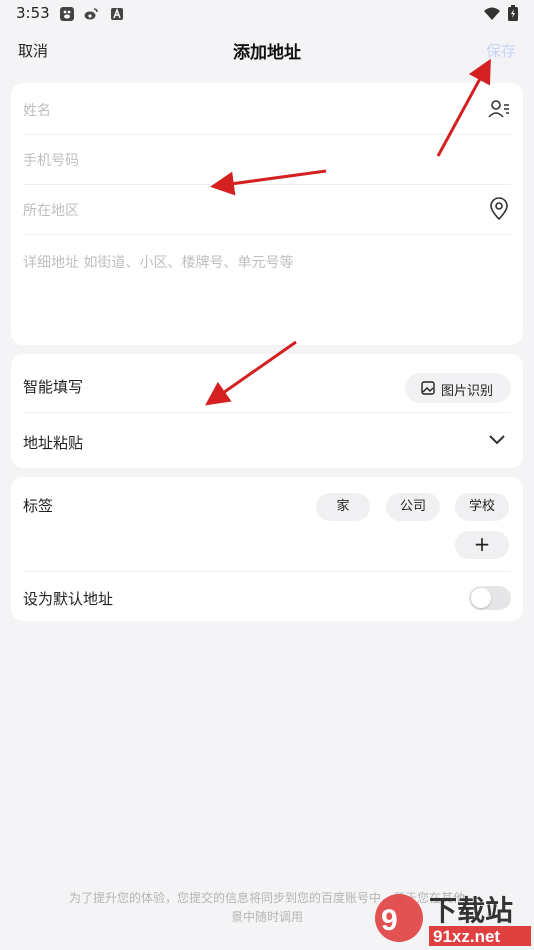 The height and width of the screenshot is (950, 534). Describe the element at coordinates (267, 159) in the screenshot. I see `phone-field: 手机号码` at that location.